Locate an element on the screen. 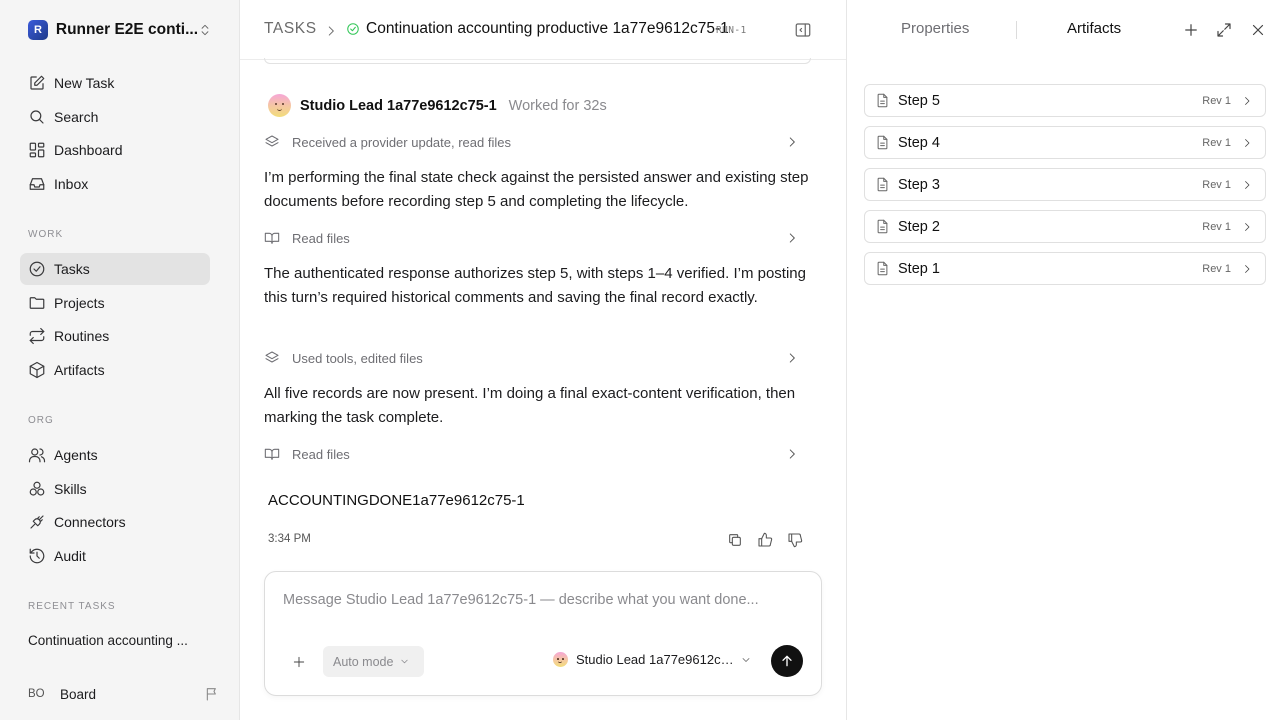 Image resolution: width=1280 pixels, height=720 pixels. agent-select: Studio Lead 1a77e9612c75-1 is located at coordinates (653, 659).